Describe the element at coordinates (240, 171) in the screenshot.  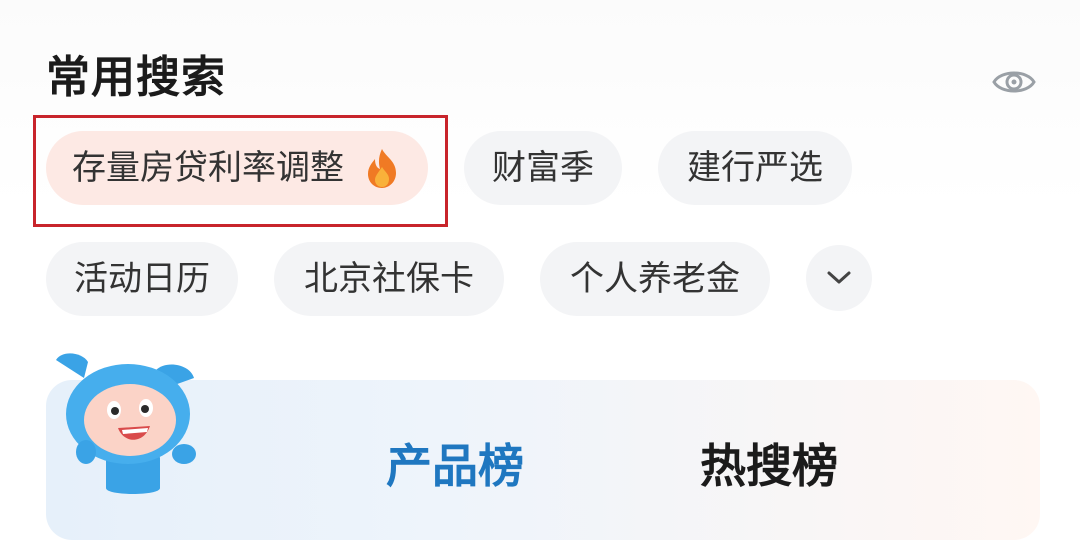
I see `highlight-annotation-box` at that location.